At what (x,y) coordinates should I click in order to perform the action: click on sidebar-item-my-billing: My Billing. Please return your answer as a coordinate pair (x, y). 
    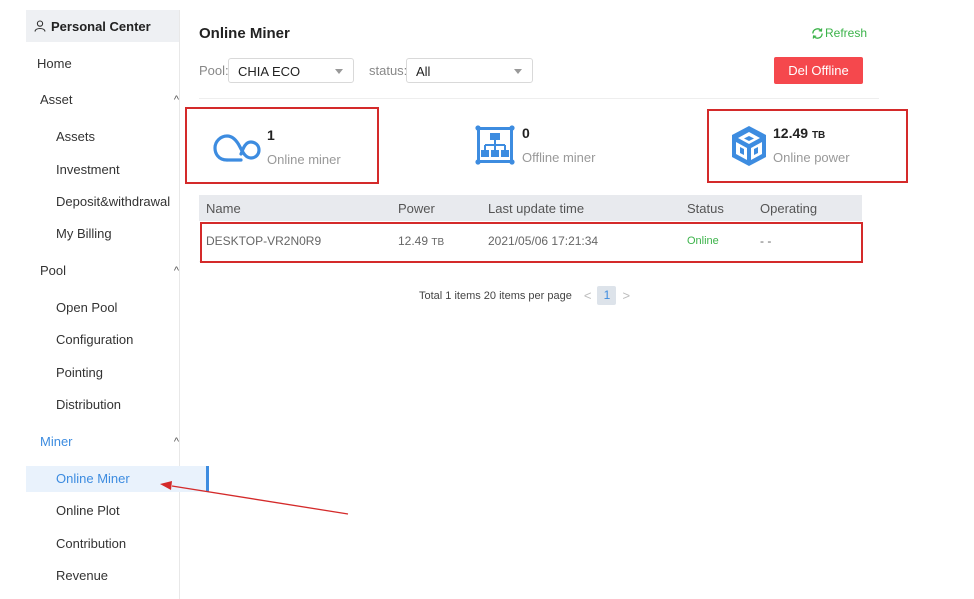
    Looking at the image, I should click on (117, 234).